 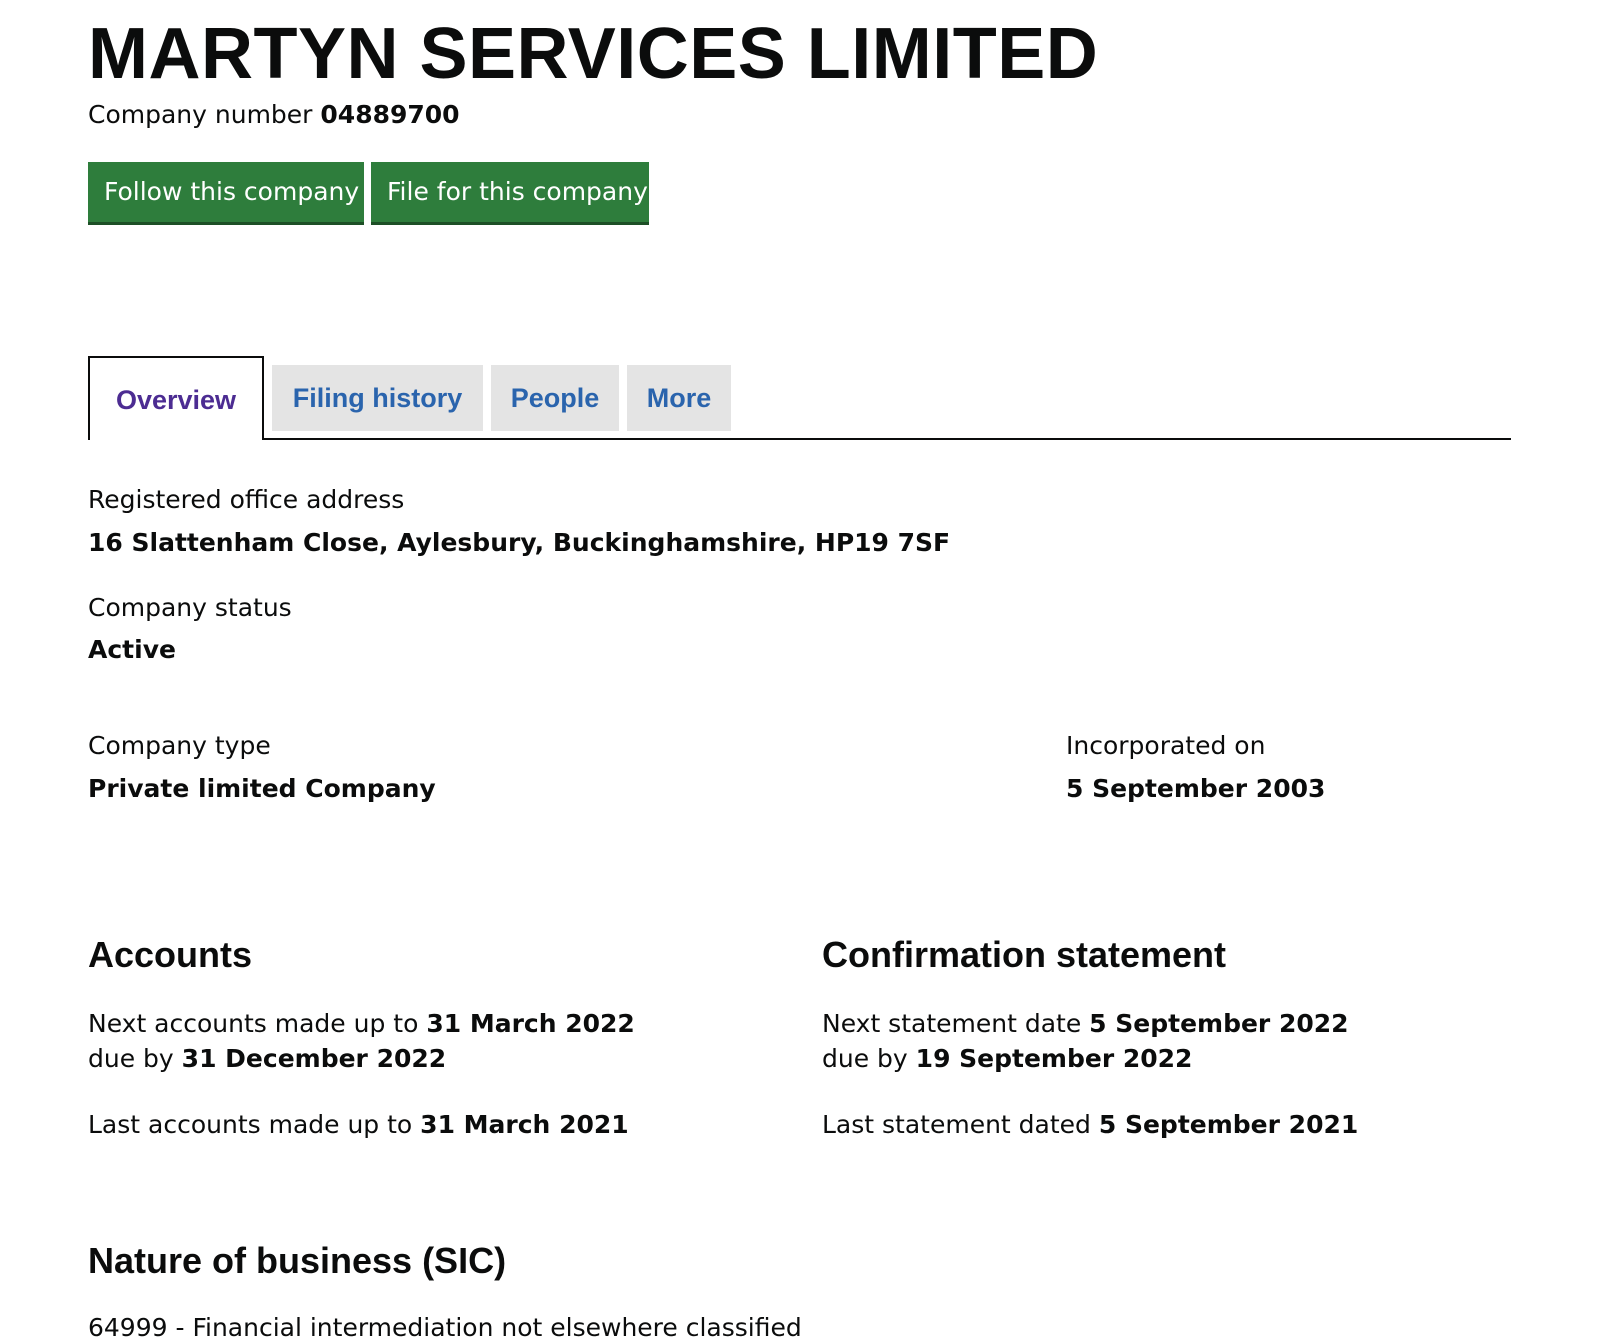 What do you see at coordinates (377, 398) in the screenshot?
I see `tab-filing-history: Filing history` at bounding box center [377, 398].